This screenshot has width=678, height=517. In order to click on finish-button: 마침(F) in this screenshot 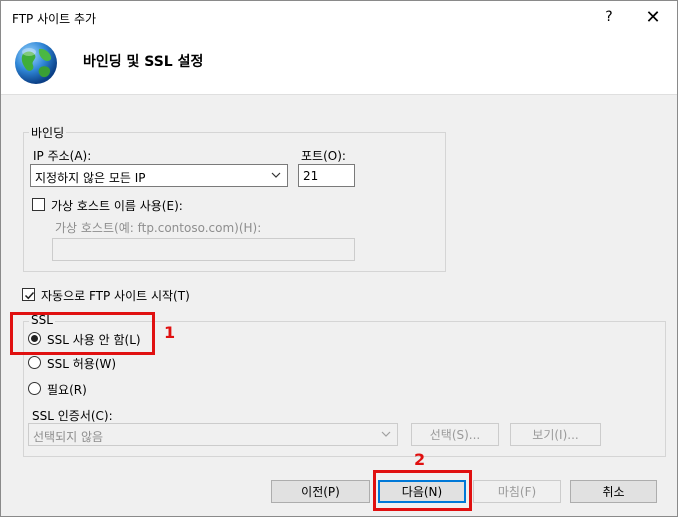, I will do `click(517, 491)`.